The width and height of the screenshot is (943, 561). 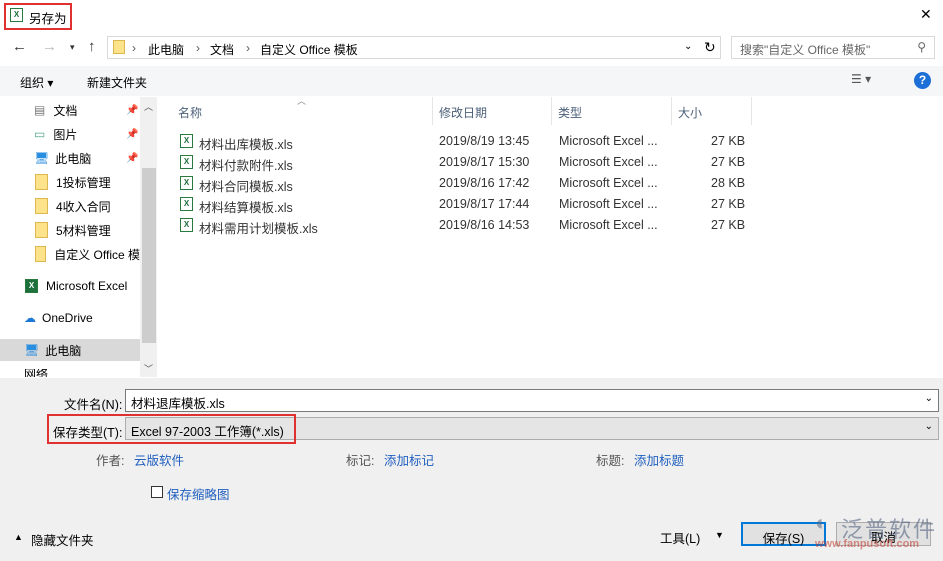 What do you see at coordinates (484, 225) in the screenshot?
I see `file-date: 2019/8/16 14:53` at bounding box center [484, 225].